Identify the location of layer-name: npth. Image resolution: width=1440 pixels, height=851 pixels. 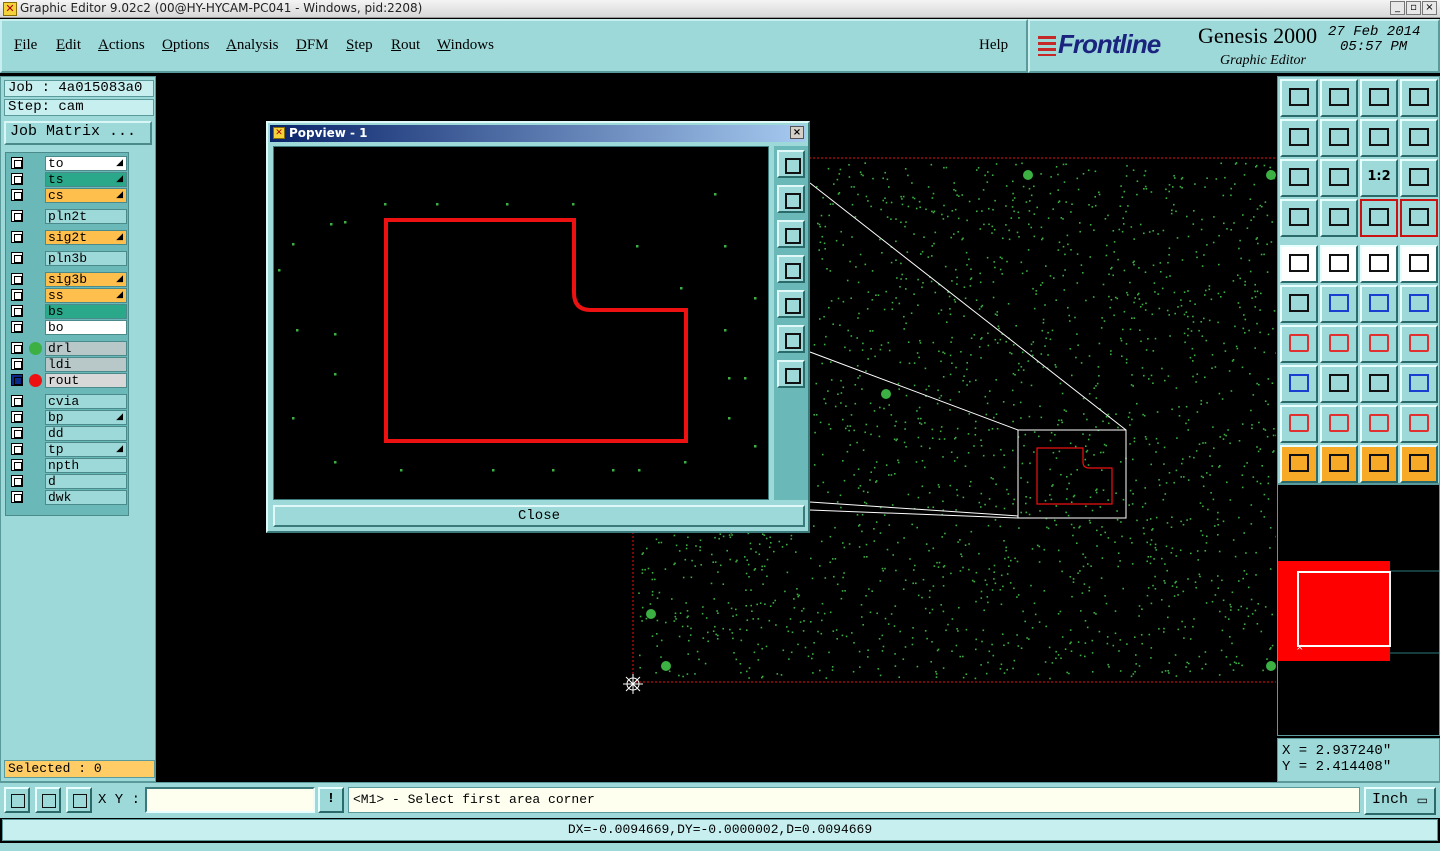
(86, 465).